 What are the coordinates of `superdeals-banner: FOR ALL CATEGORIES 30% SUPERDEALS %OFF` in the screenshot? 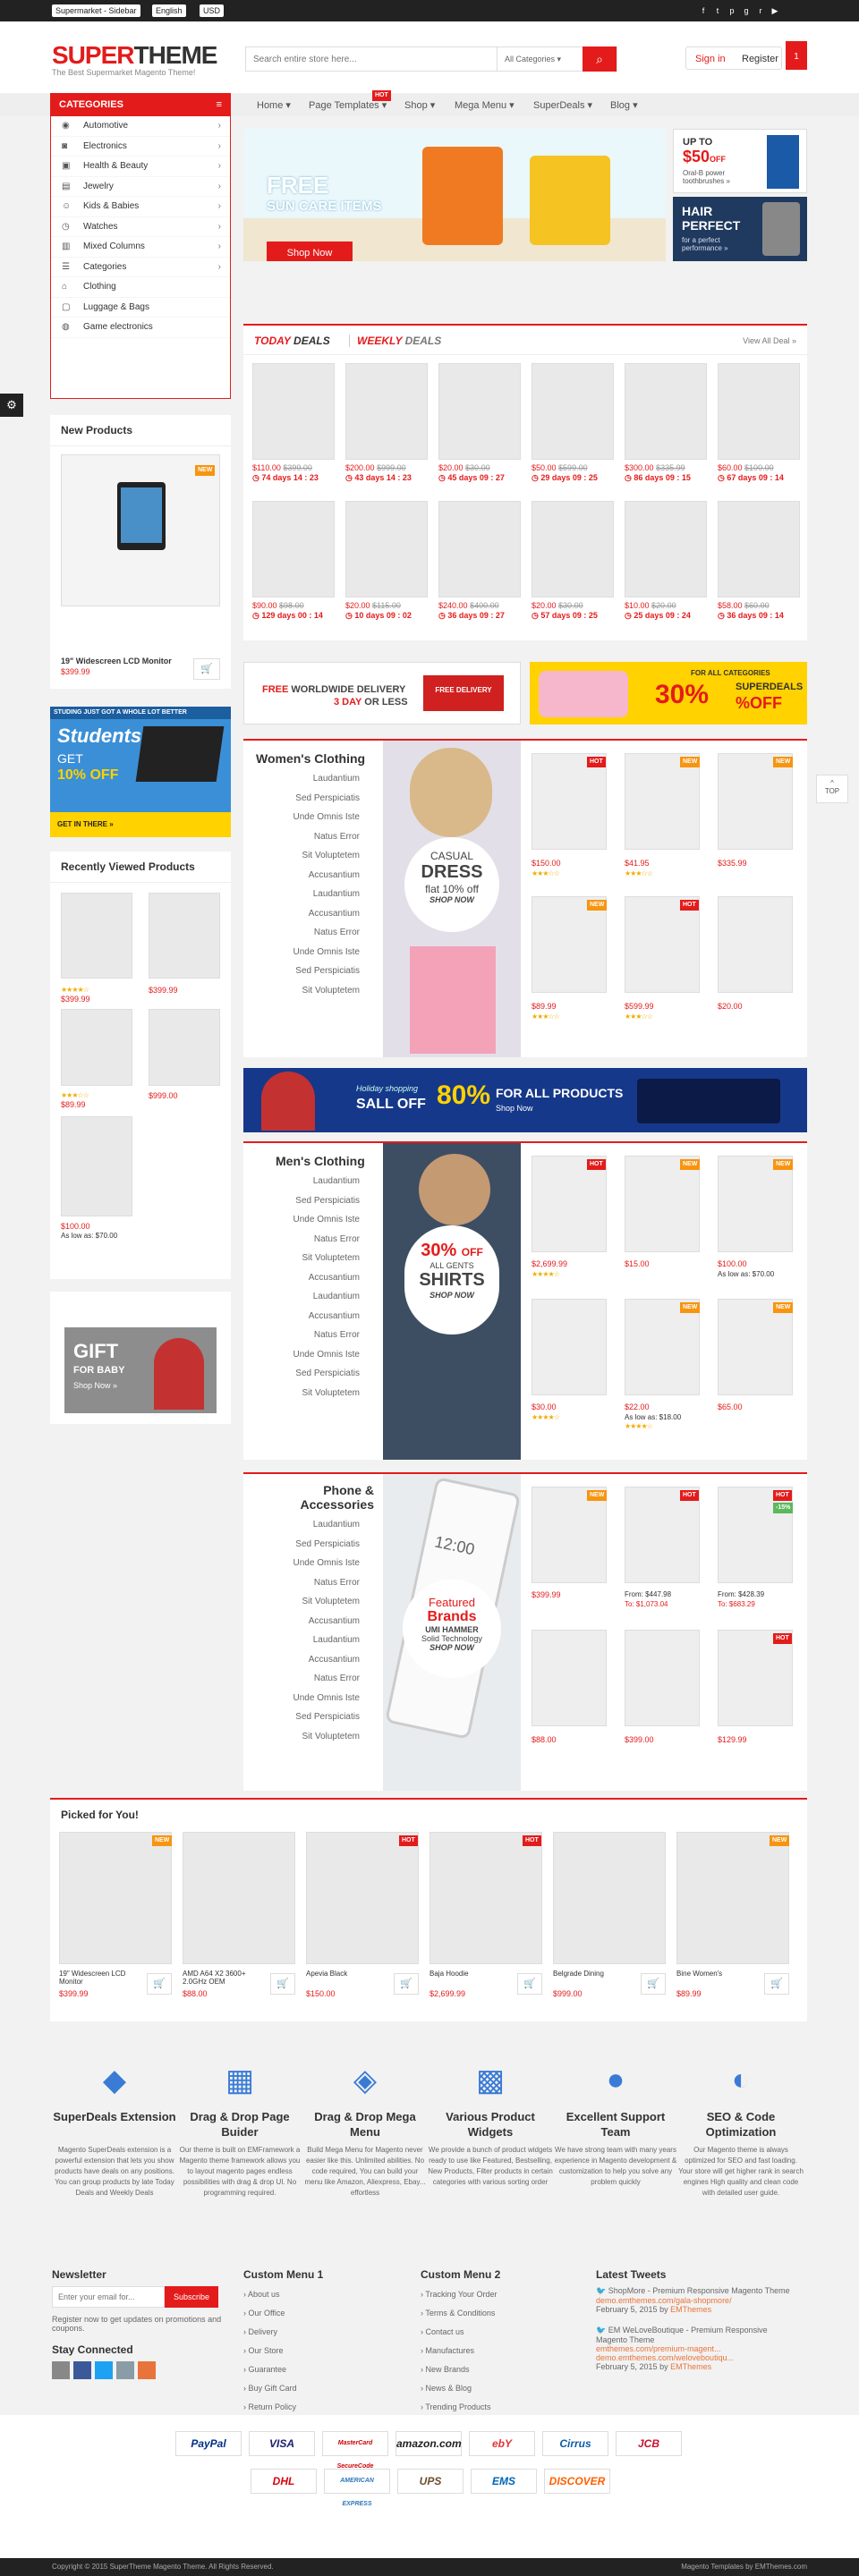 It's located at (668, 693).